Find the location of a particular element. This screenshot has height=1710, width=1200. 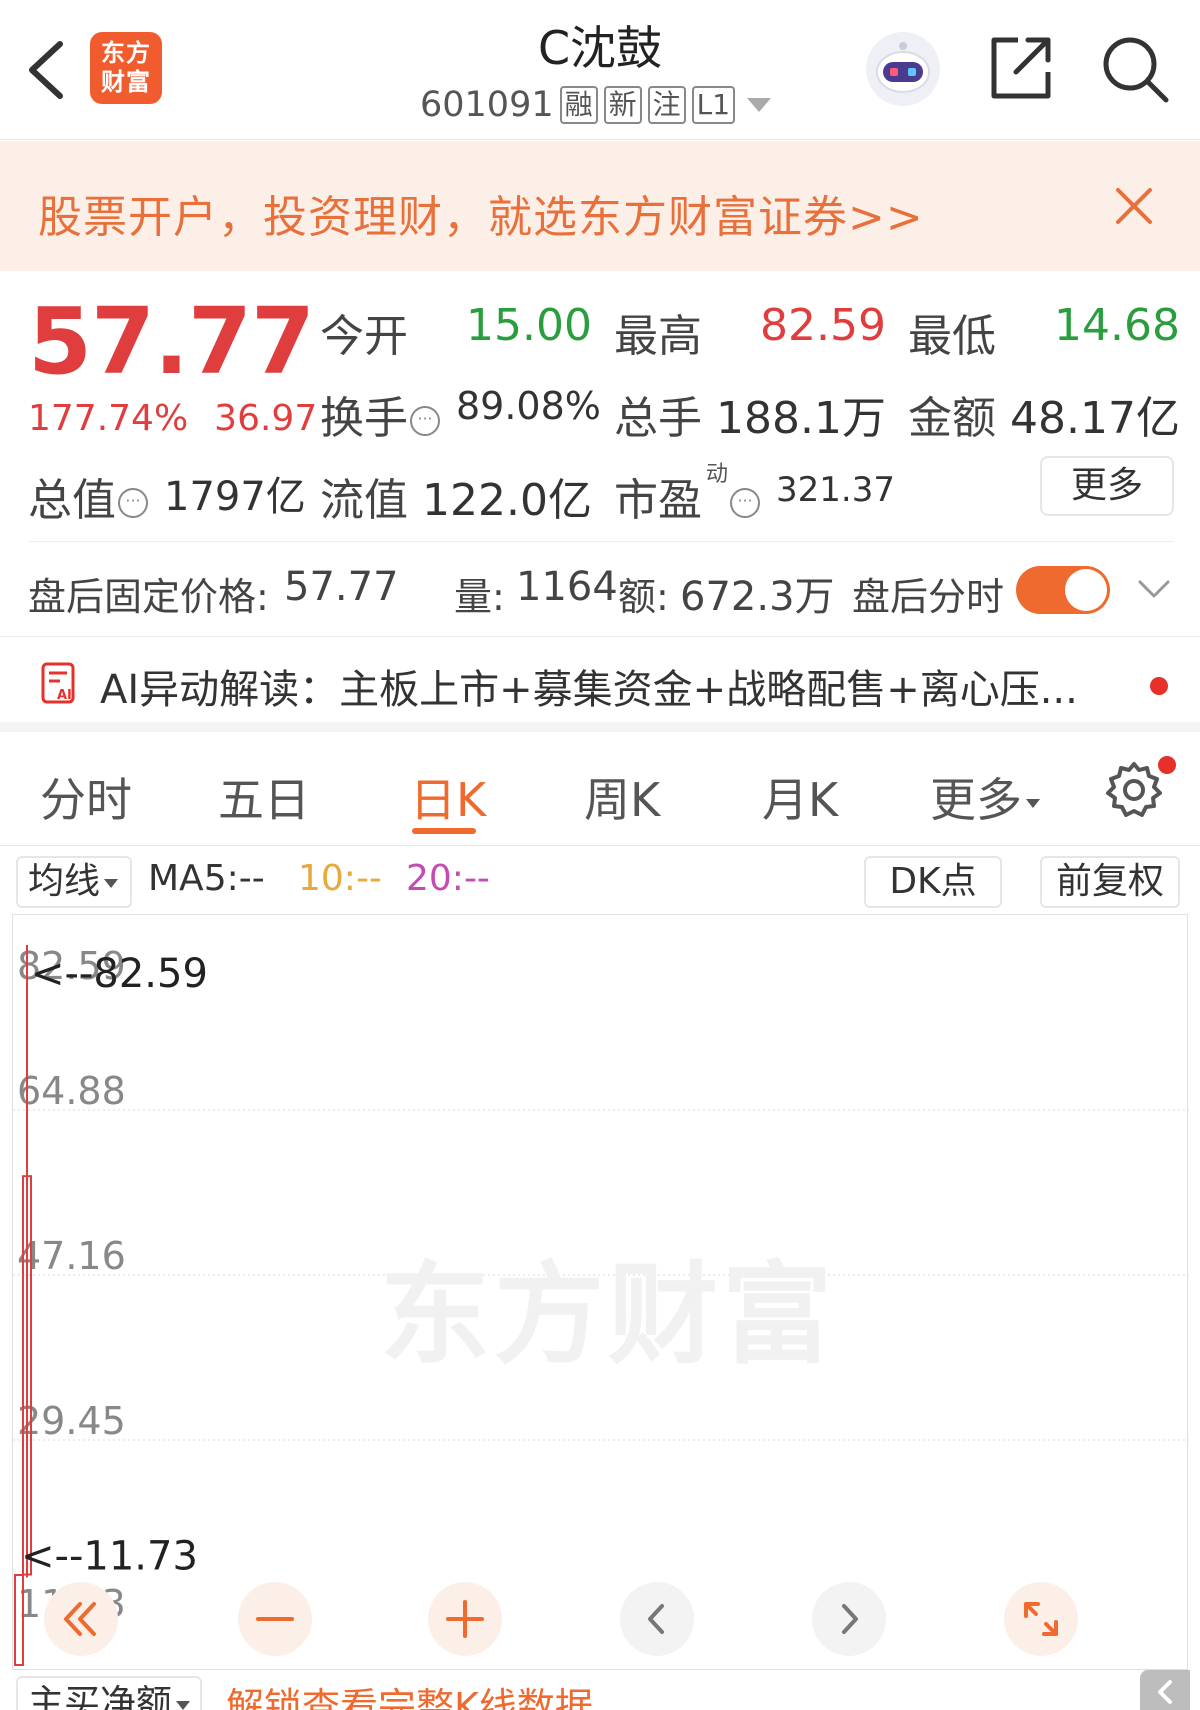

ai-robot-icon is located at coordinates (903, 69).